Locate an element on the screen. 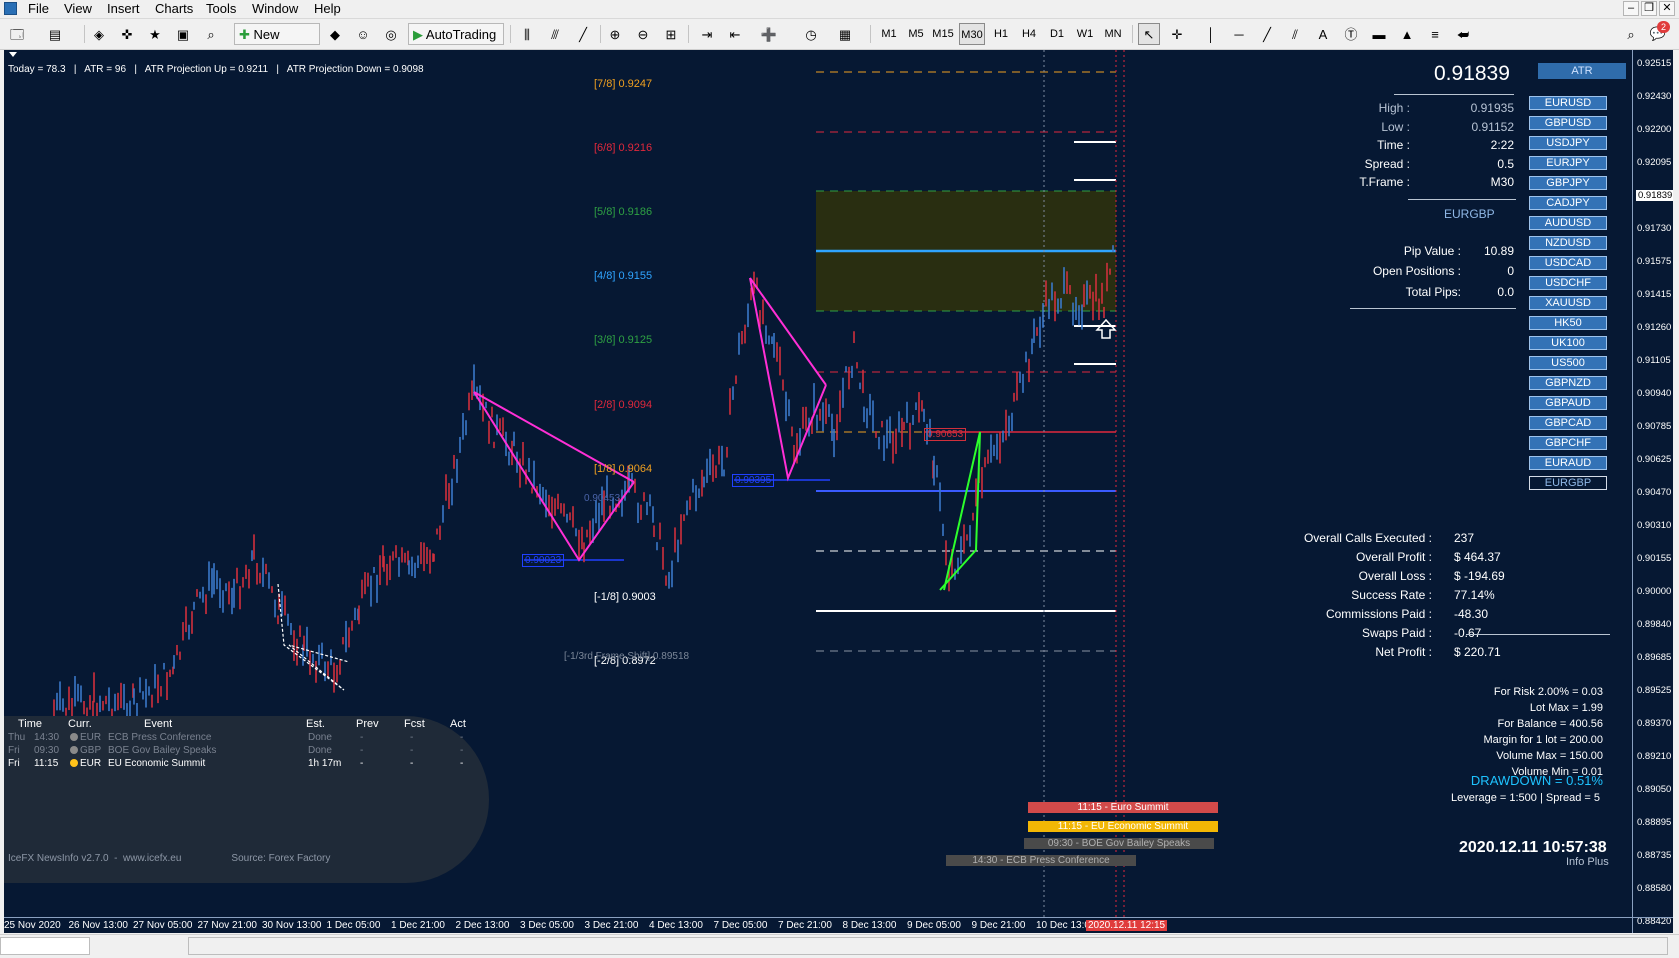 The image size is (1679, 958). symbol-button-audusd: AUDUSD is located at coordinates (1568, 223).